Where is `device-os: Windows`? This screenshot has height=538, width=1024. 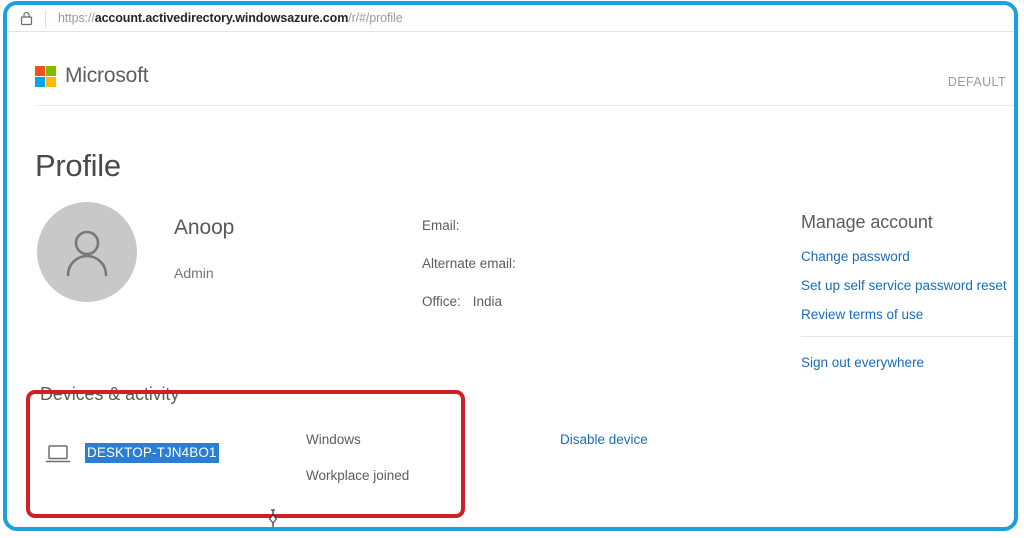
device-os: Windows is located at coordinates (333, 439).